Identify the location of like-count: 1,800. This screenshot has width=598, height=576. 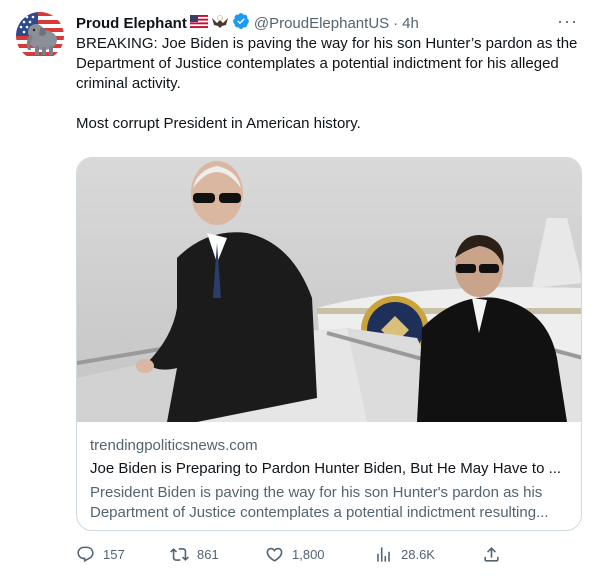
(308, 554).